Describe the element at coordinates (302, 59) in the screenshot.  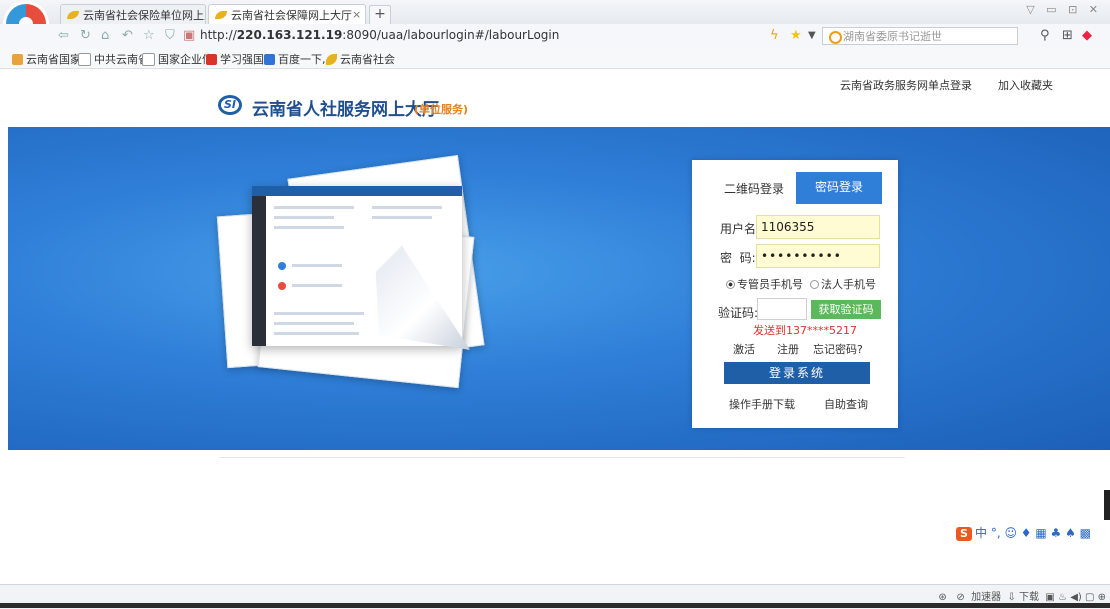
I see `bookmark-label: 百度一下,` at that location.